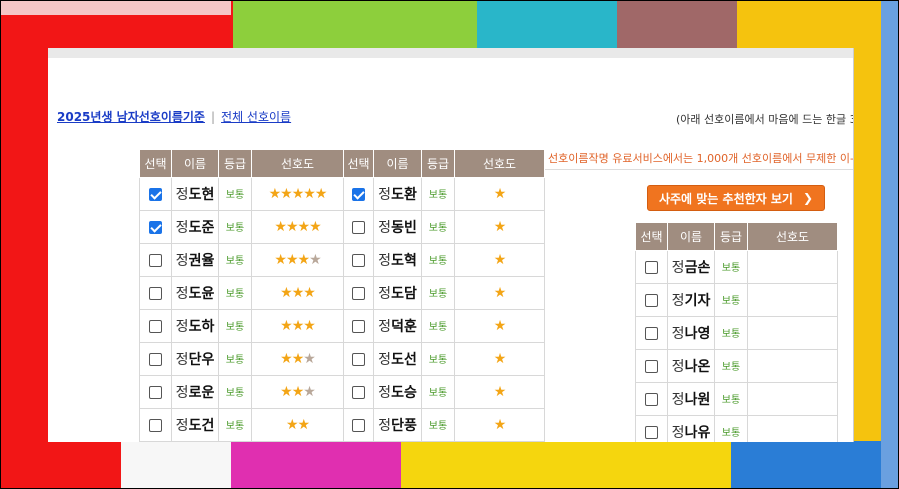 The height and width of the screenshot is (489, 899). Describe the element at coordinates (342, 260) in the screenshot. I see `table-row: 정권율 보통 ★★★★ 정도혁 보통 ★` at that location.